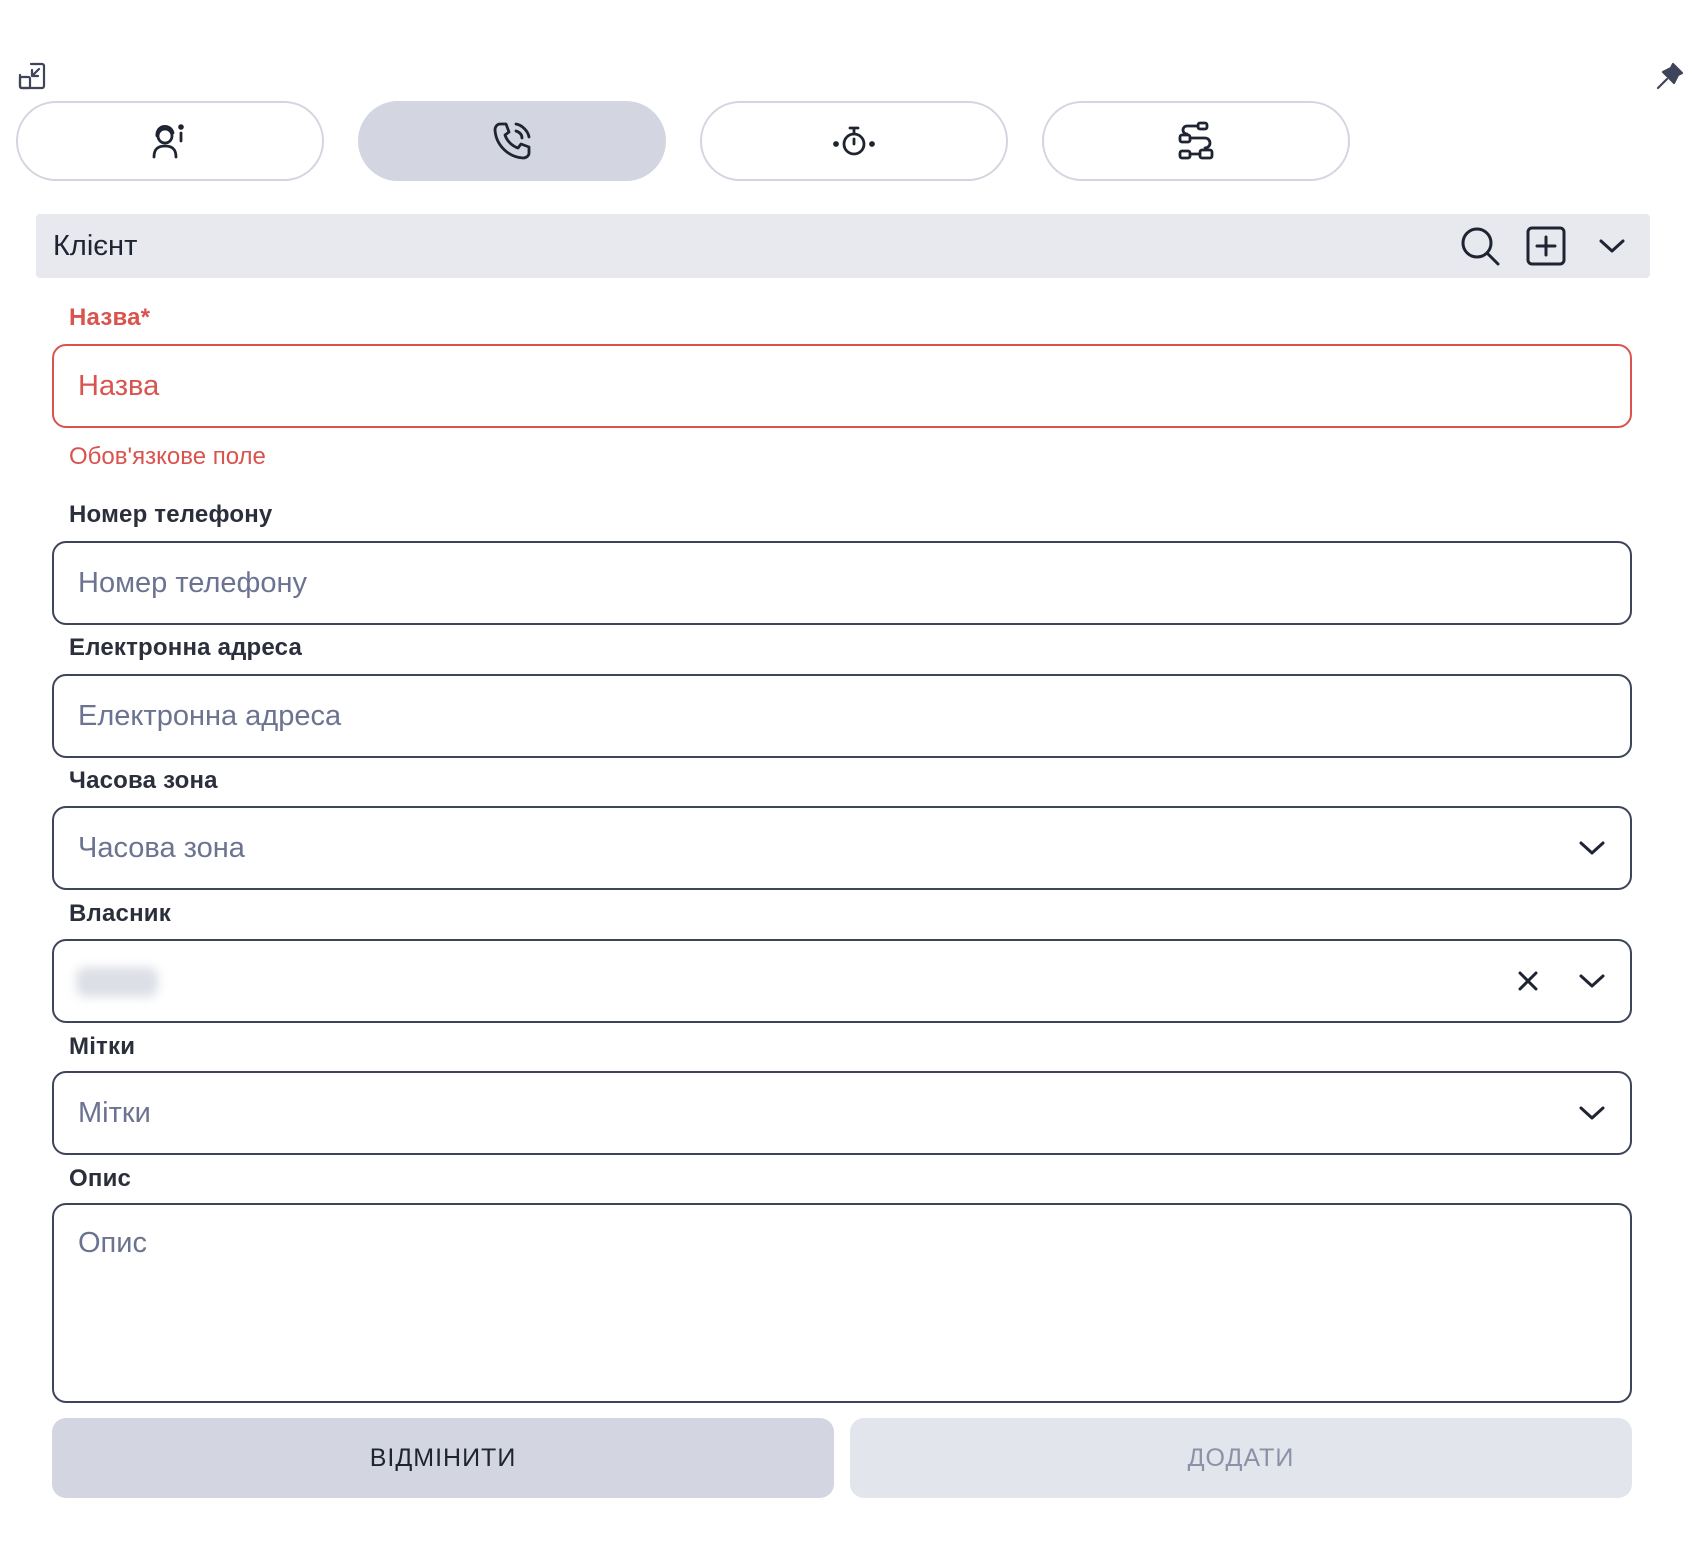  Describe the element at coordinates (100, 1178) in the screenshot. I see `description-label: Опис` at that location.